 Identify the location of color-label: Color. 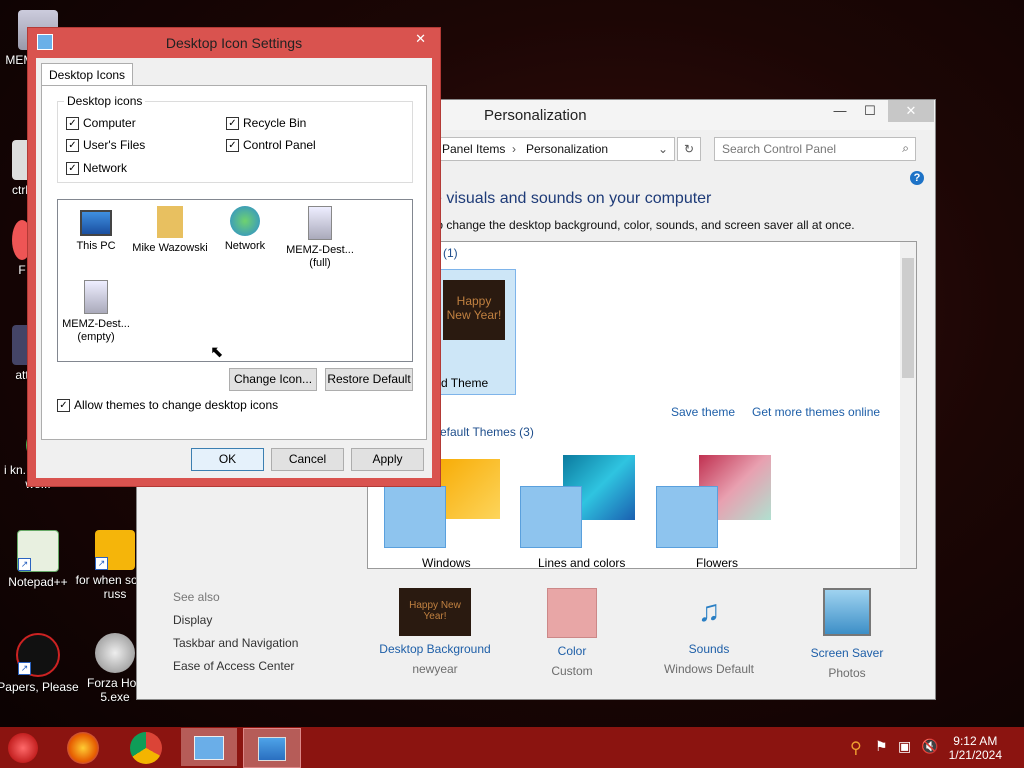
(572, 651).